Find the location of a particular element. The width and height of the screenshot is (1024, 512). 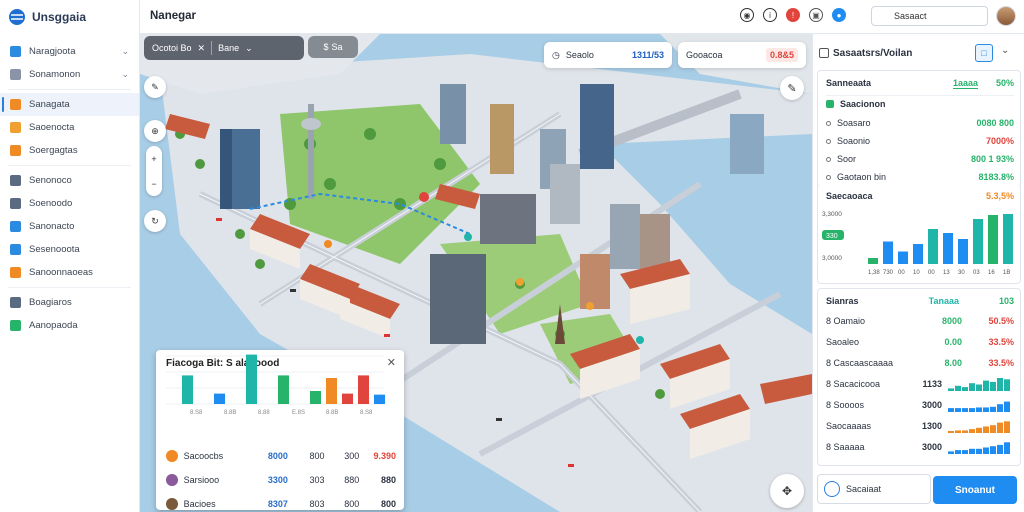

app-name: Unsggaia is located at coordinates (59, 17).